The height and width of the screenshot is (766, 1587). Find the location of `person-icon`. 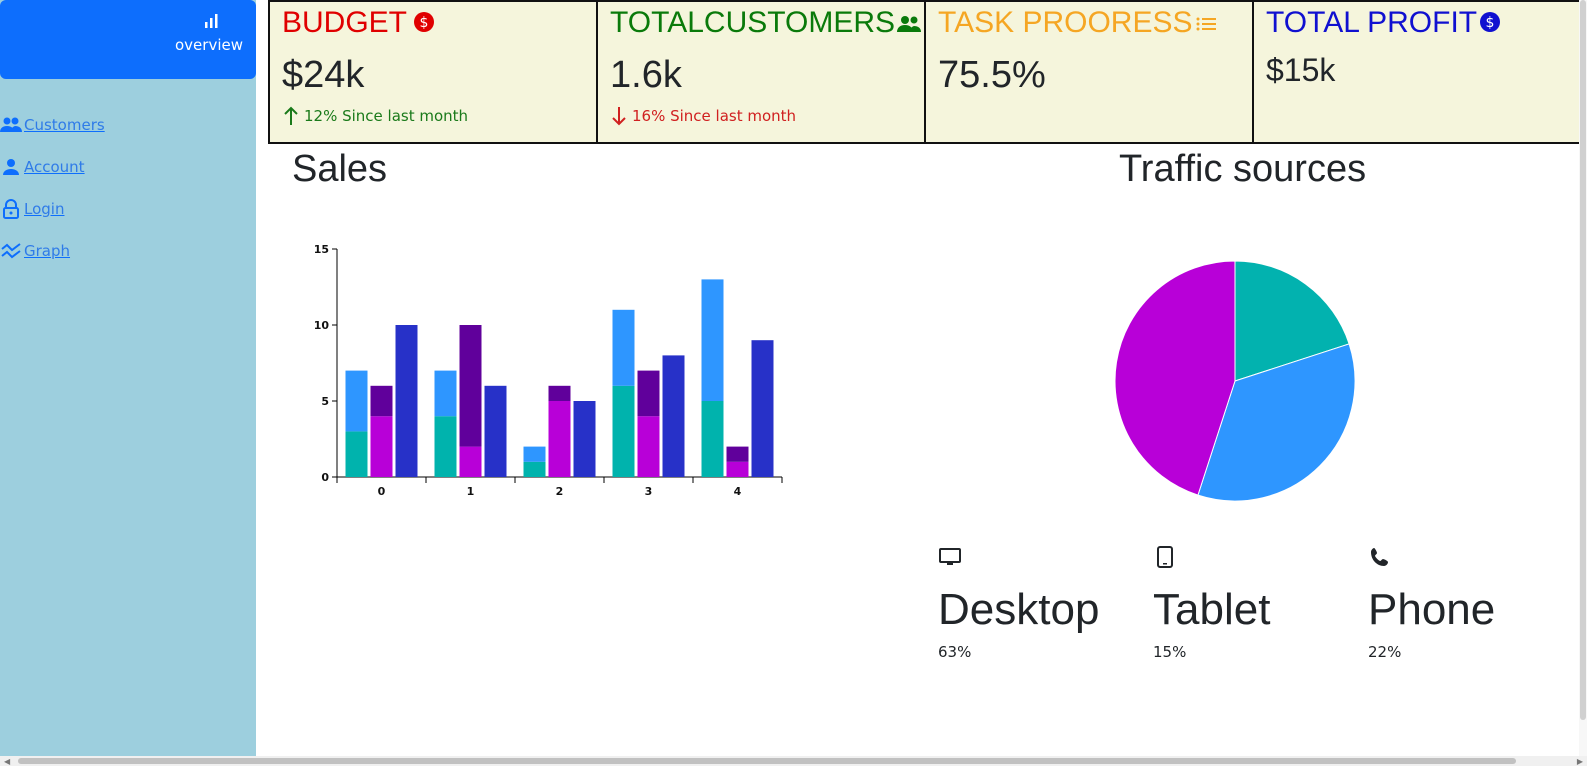

person-icon is located at coordinates (11, 167).